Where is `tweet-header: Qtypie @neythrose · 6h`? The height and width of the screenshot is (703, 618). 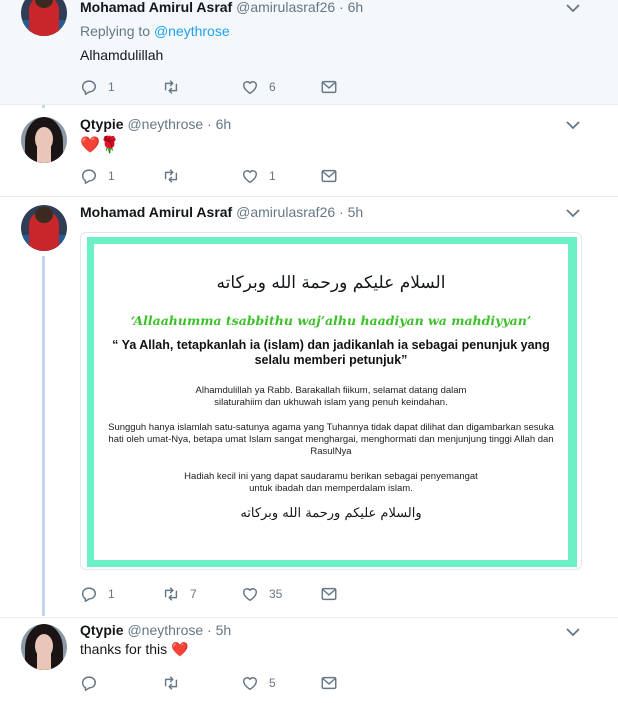 tweet-header: Qtypie @neythrose · 6h is located at coordinates (155, 124).